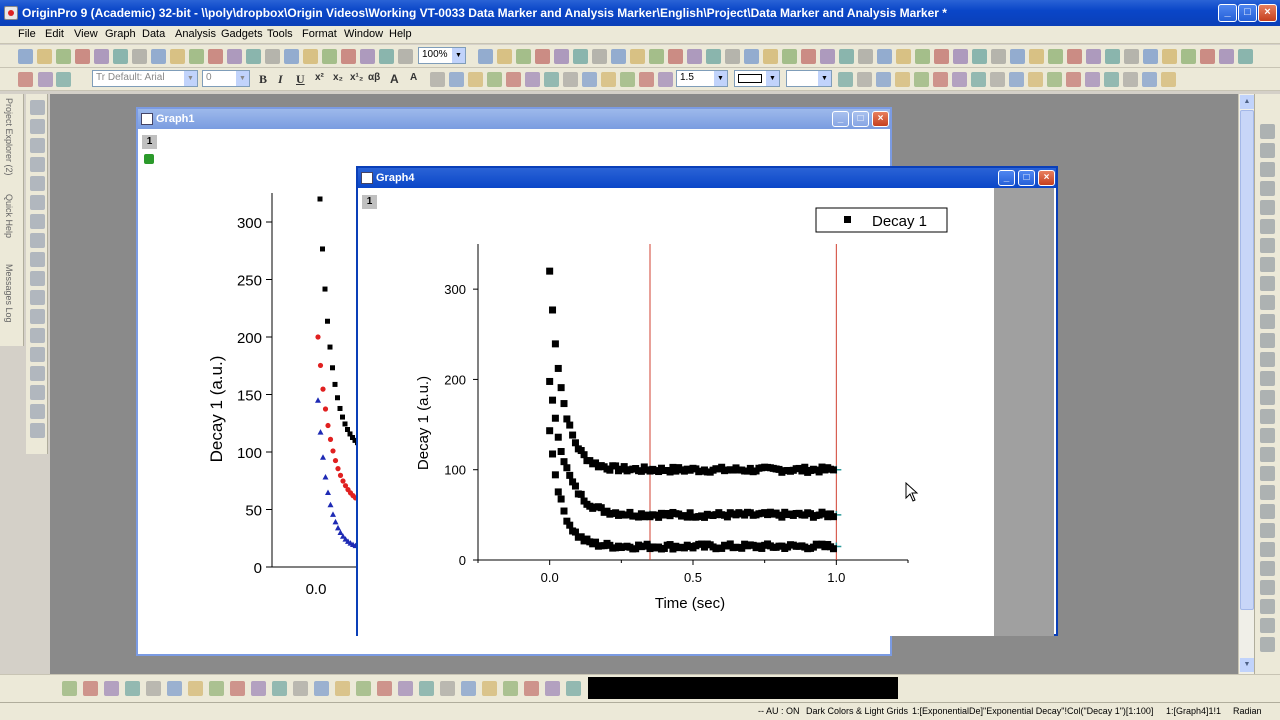 The width and height of the screenshot is (1280, 720). Describe the element at coordinates (880, 119) in the screenshot. I see `graph1-close-button: ×` at that location.